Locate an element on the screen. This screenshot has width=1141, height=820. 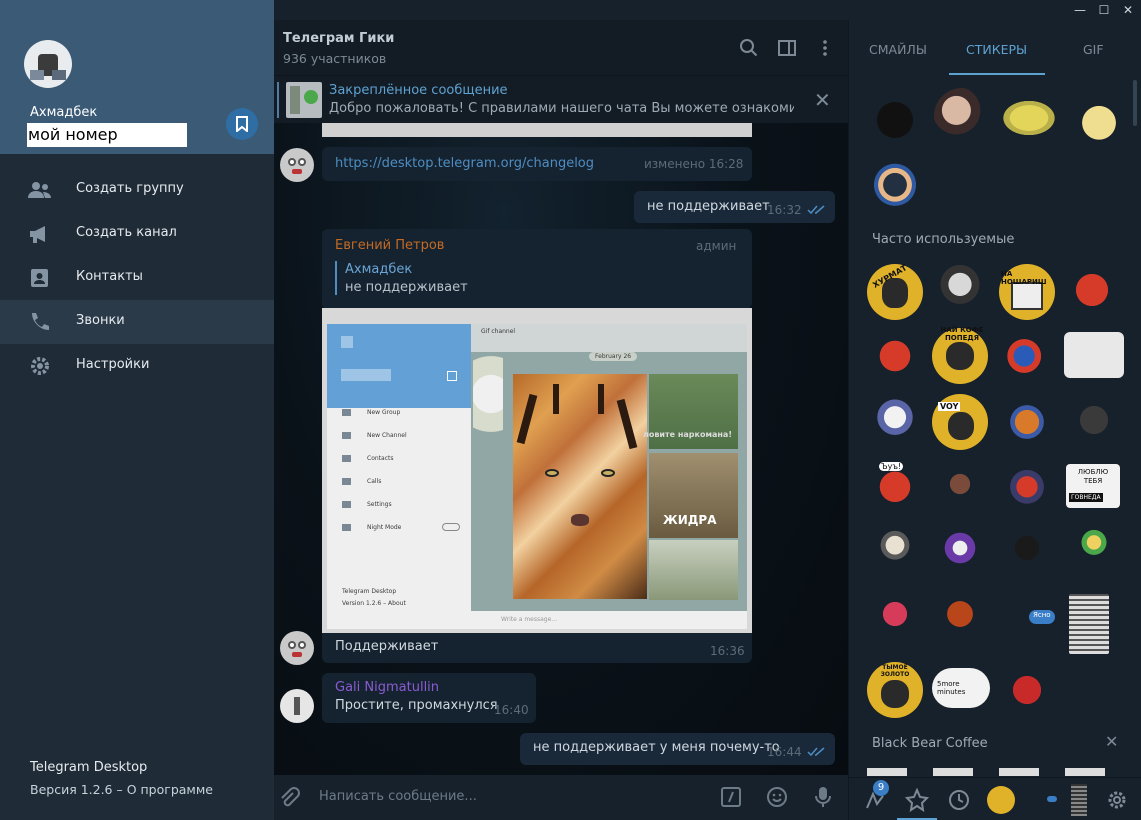
chat-title: Телеграм Гики is located at coordinates (338, 38).